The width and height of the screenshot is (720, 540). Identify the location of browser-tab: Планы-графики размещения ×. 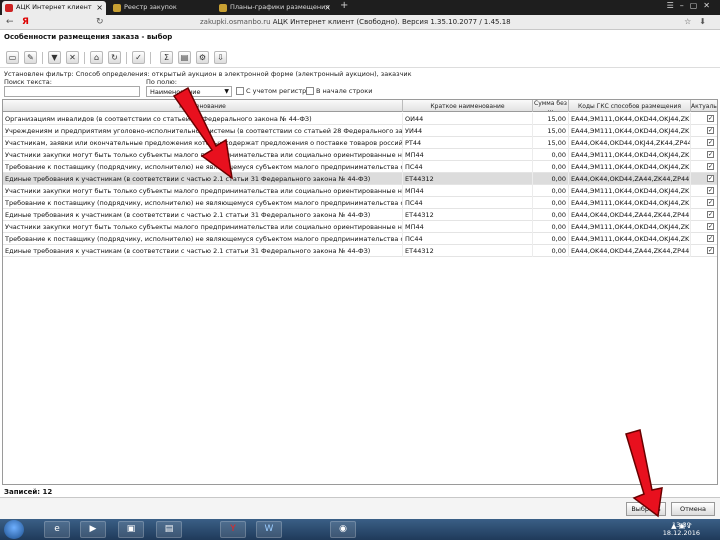
(275, 8).